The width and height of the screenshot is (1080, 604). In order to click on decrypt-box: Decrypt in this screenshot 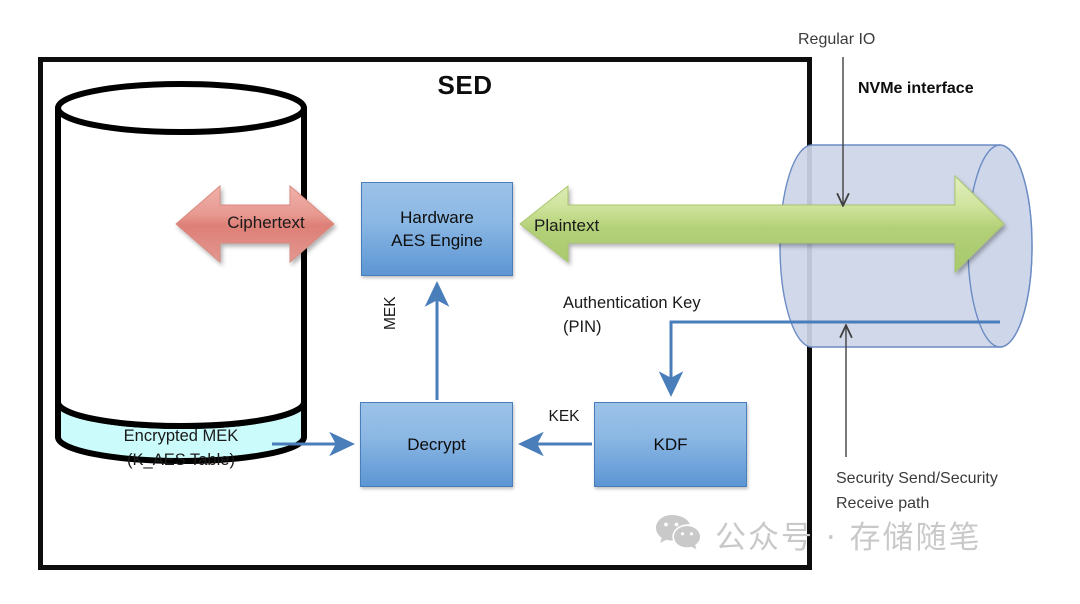, I will do `click(436, 444)`.